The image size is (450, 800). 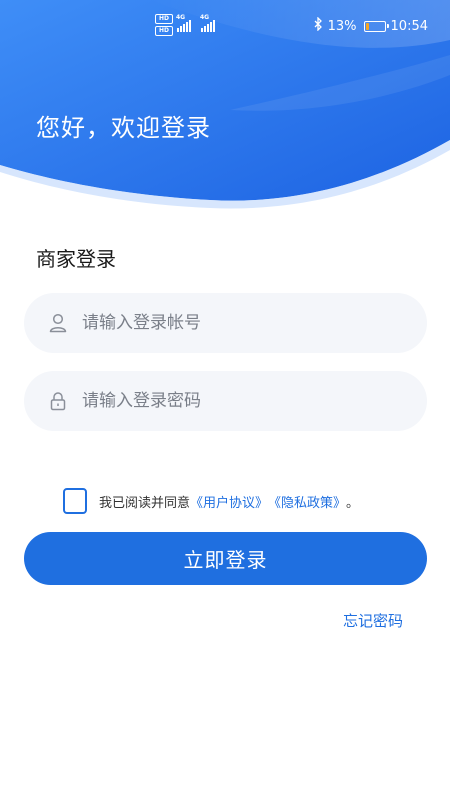 I want to click on network-indicators: HD HD 4G 4G, so click(x=185, y=25).